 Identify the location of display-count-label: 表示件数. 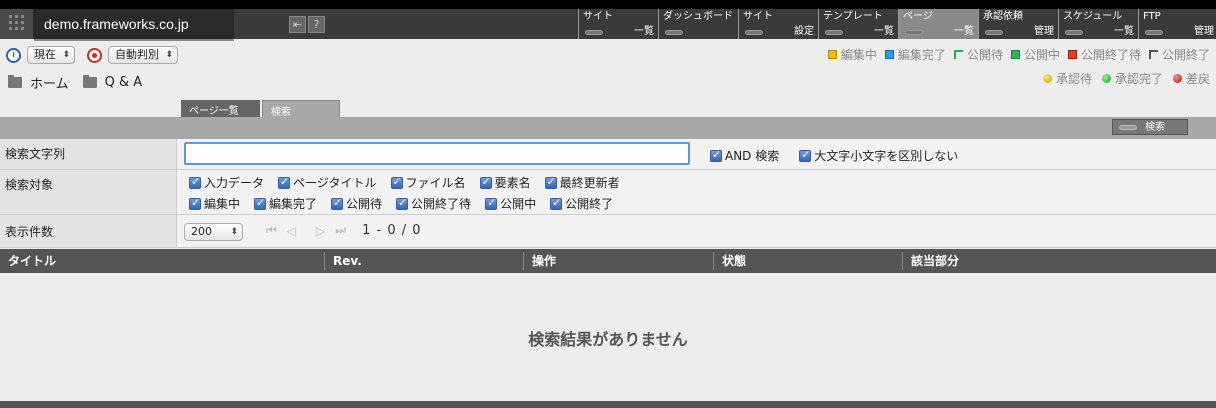
(88, 231).